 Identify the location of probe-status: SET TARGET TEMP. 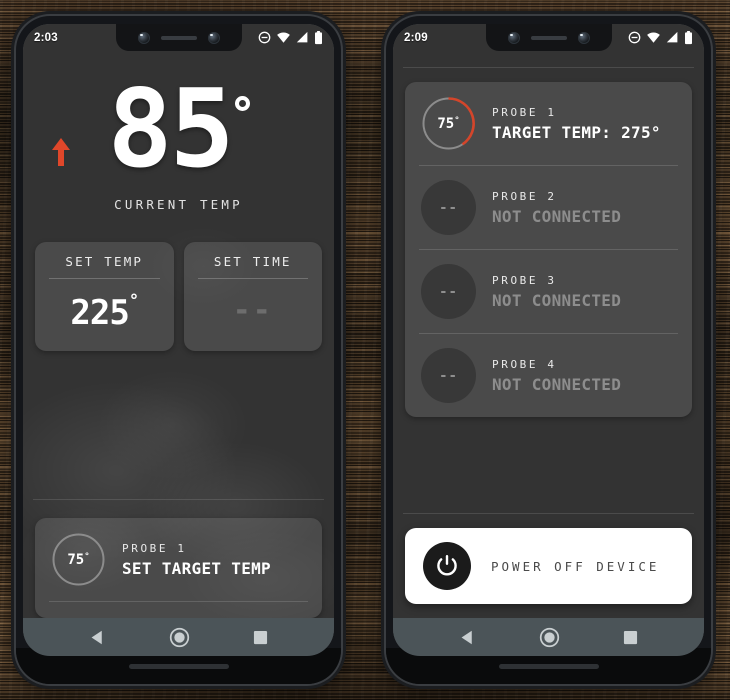
(196, 568).